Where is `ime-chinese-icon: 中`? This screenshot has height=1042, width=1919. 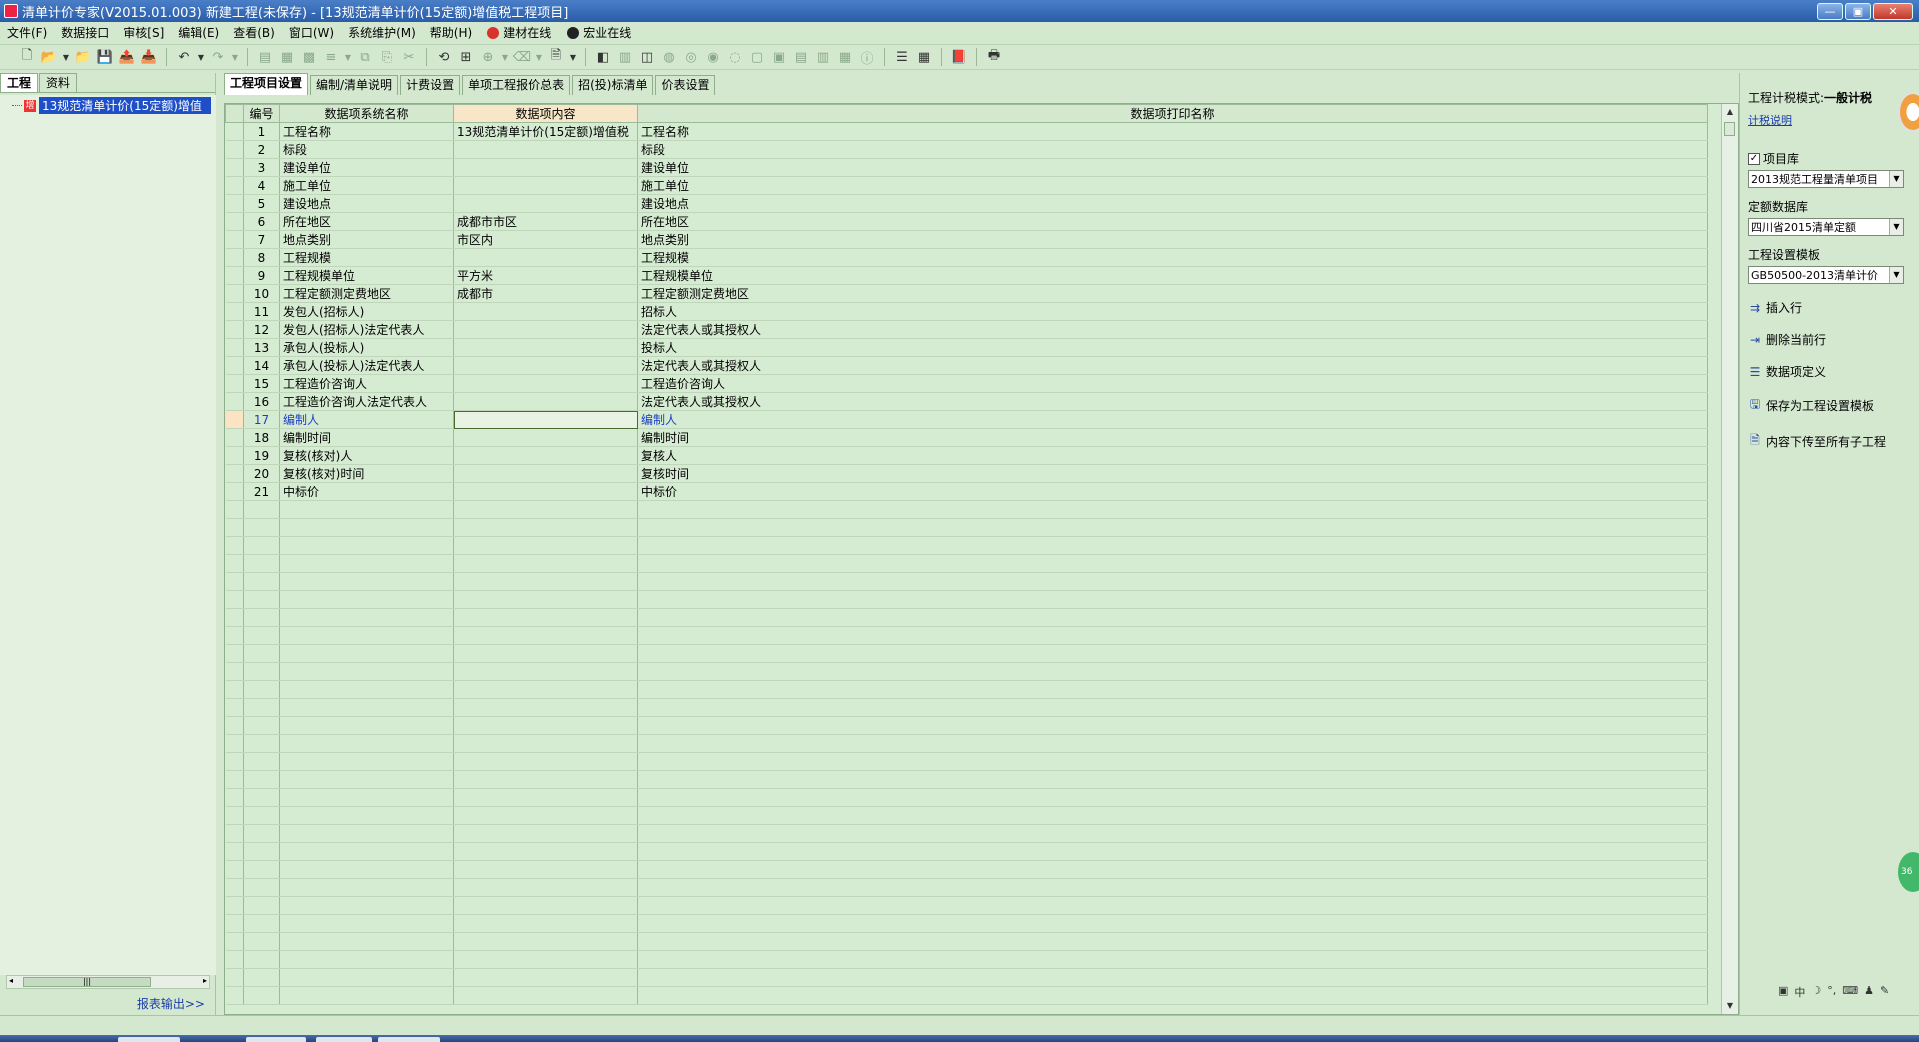 ime-chinese-icon: 中 is located at coordinates (1799, 992).